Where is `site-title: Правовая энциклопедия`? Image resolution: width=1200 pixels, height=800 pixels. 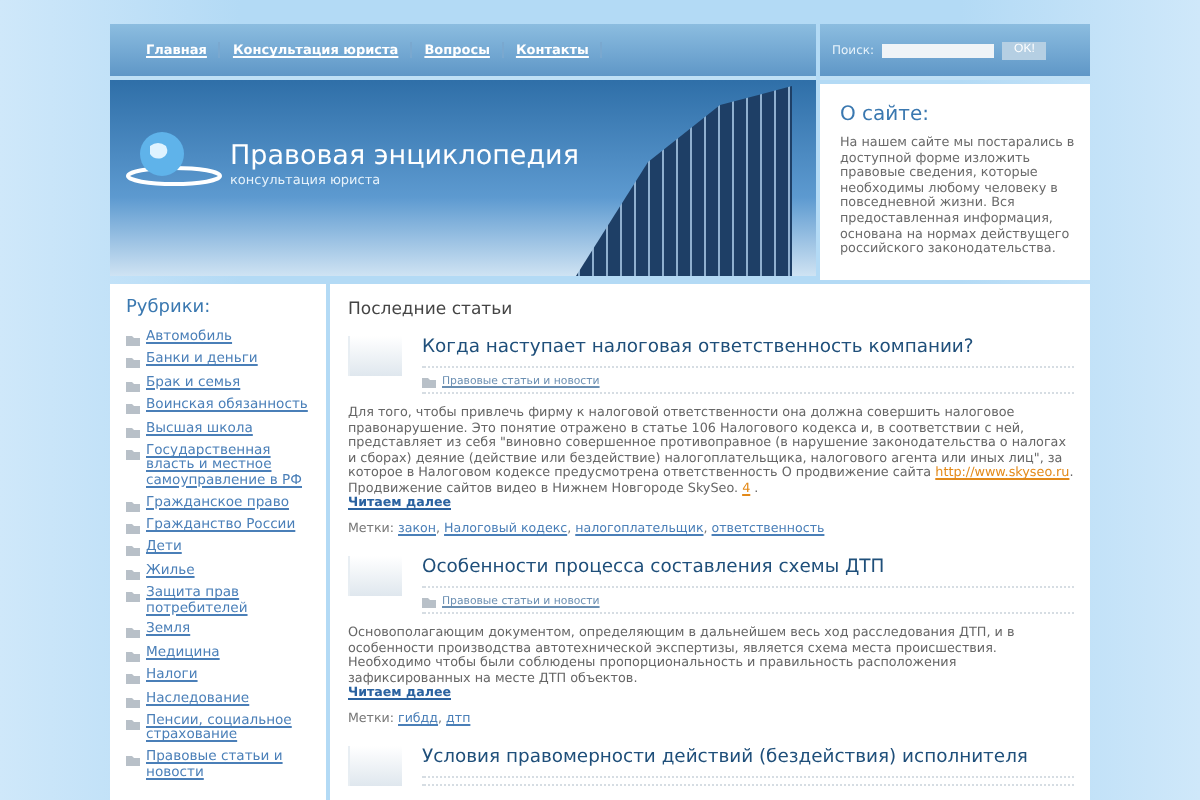 site-title: Правовая энциклопедия is located at coordinates (404, 156).